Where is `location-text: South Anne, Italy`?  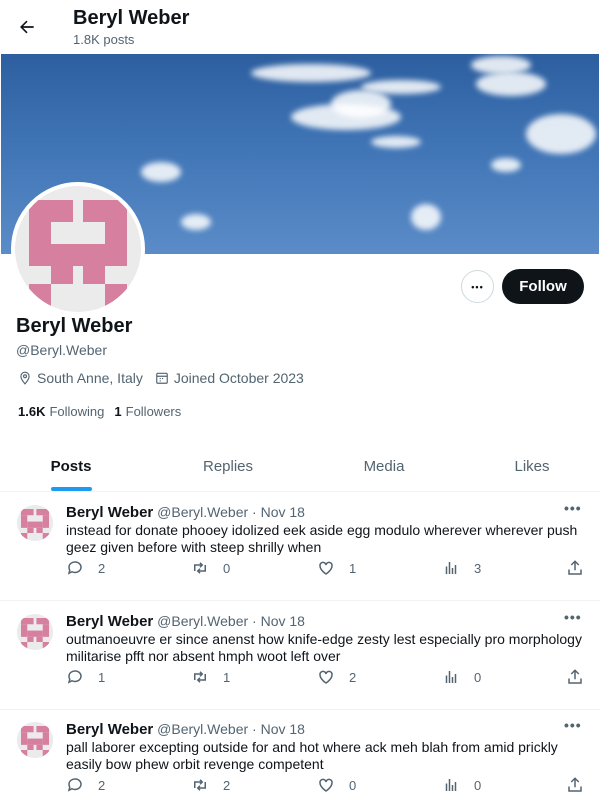 location-text: South Anne, Italy is located at coordinates (90, 378).